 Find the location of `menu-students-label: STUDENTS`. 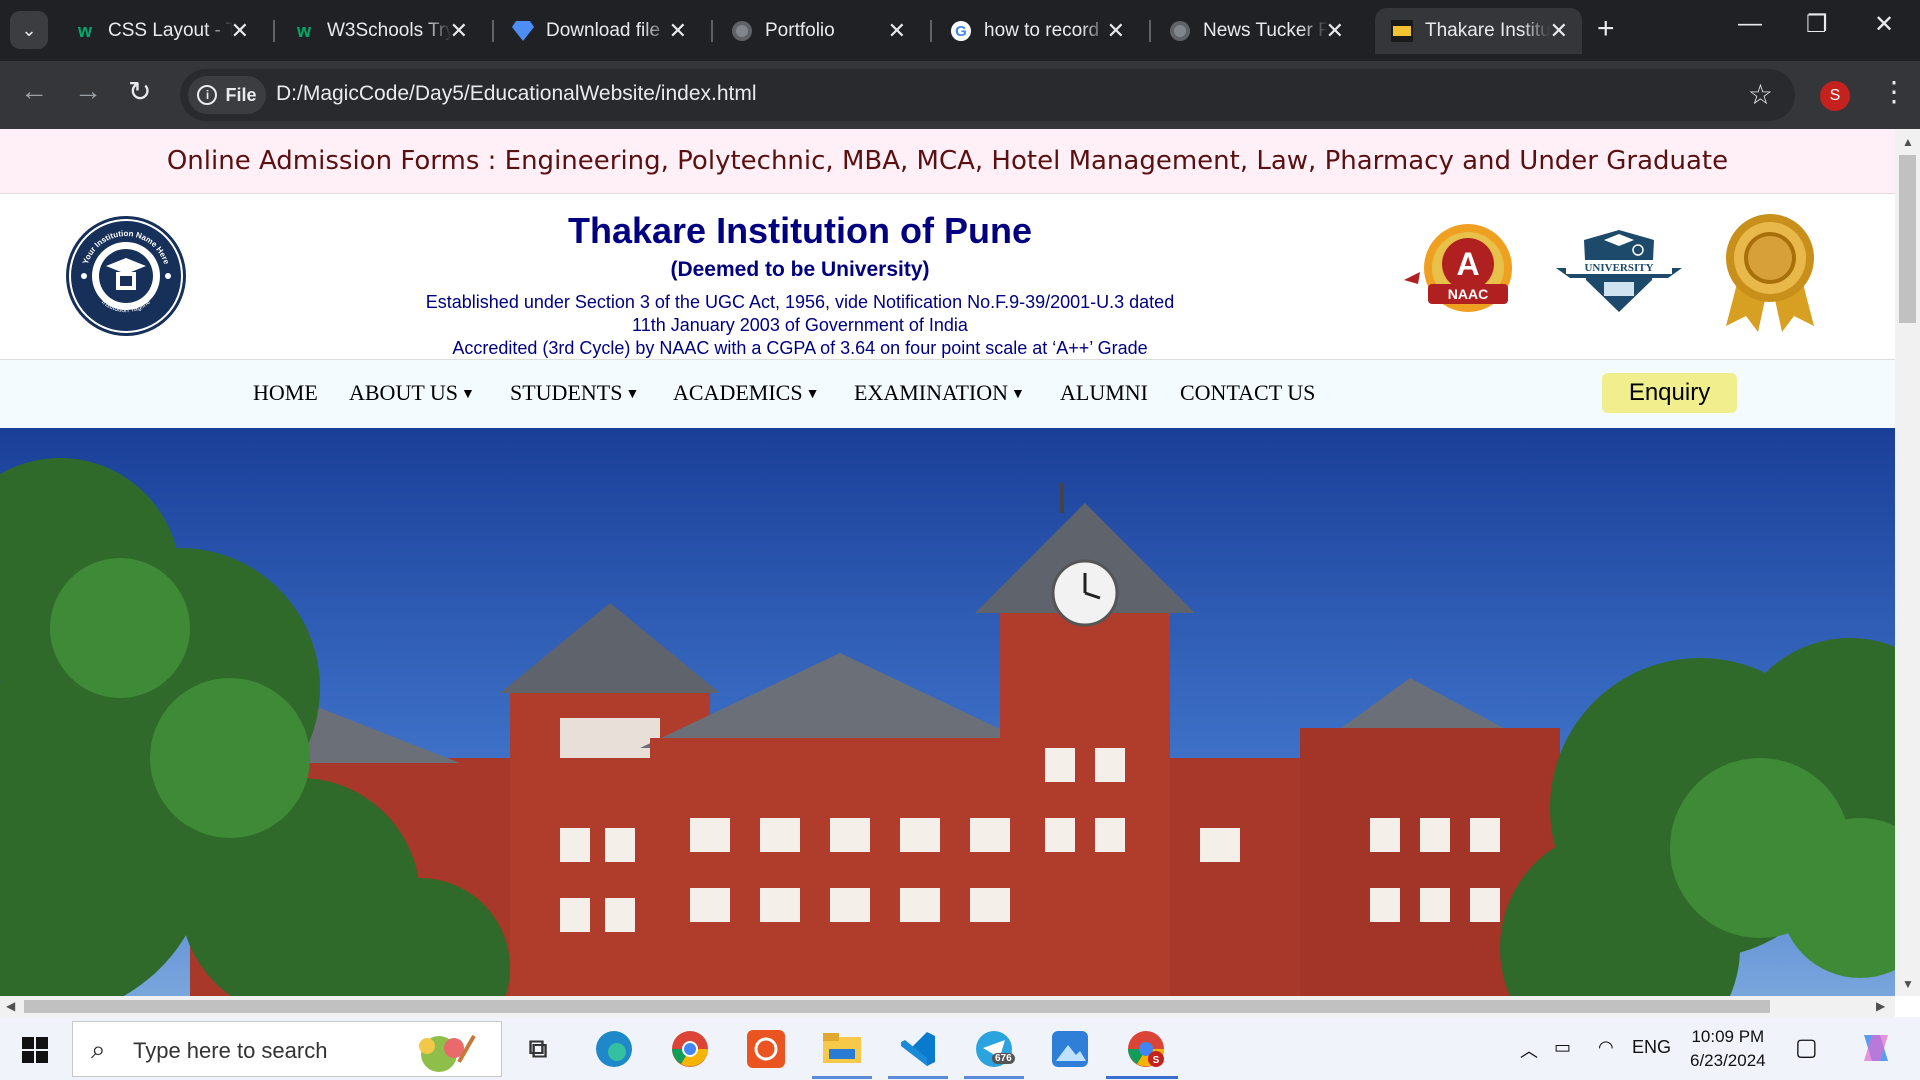

menu-students-label: STUDENTS is located at coordinates (566, 392).